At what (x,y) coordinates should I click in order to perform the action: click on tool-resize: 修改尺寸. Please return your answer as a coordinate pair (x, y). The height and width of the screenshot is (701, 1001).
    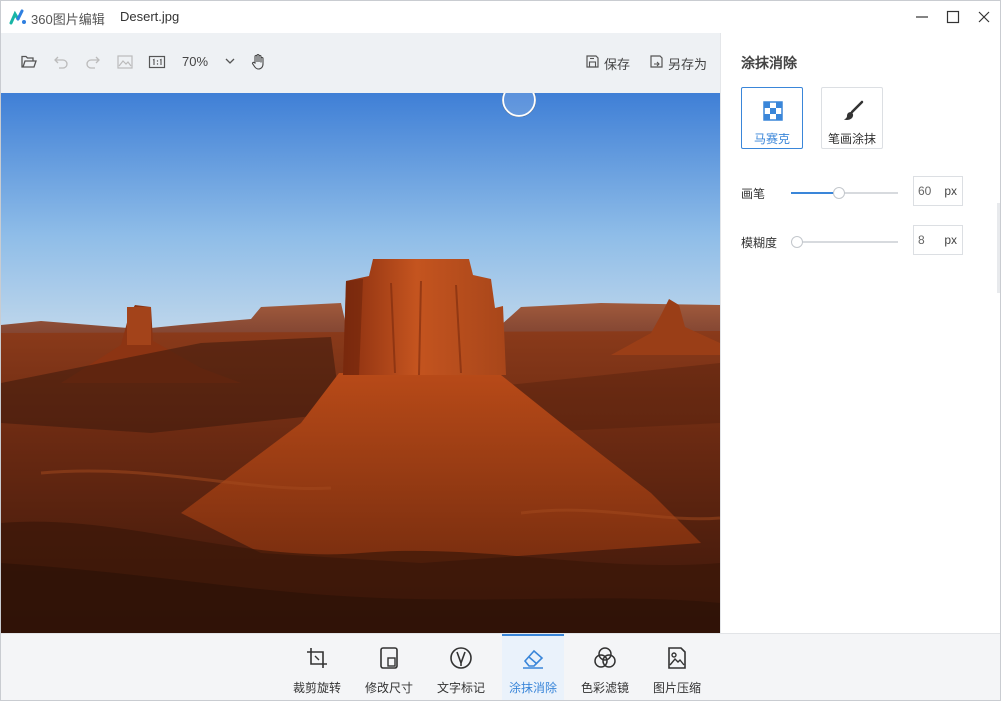
    Looking at the image, I should click on (389, 667).